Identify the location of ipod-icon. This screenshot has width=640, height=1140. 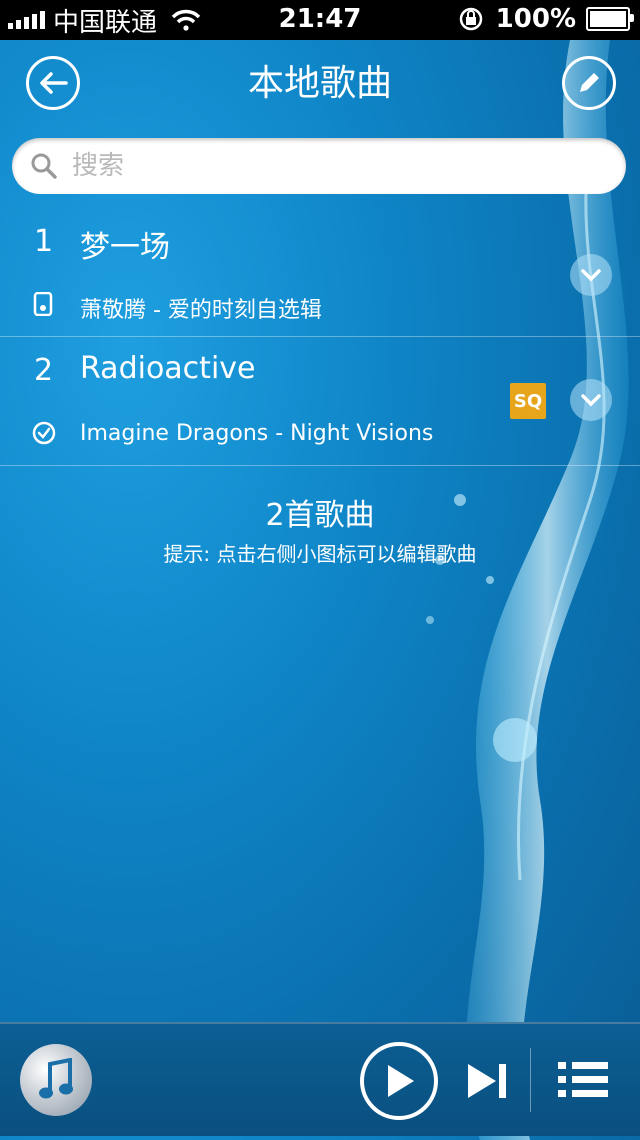
(43, 304).